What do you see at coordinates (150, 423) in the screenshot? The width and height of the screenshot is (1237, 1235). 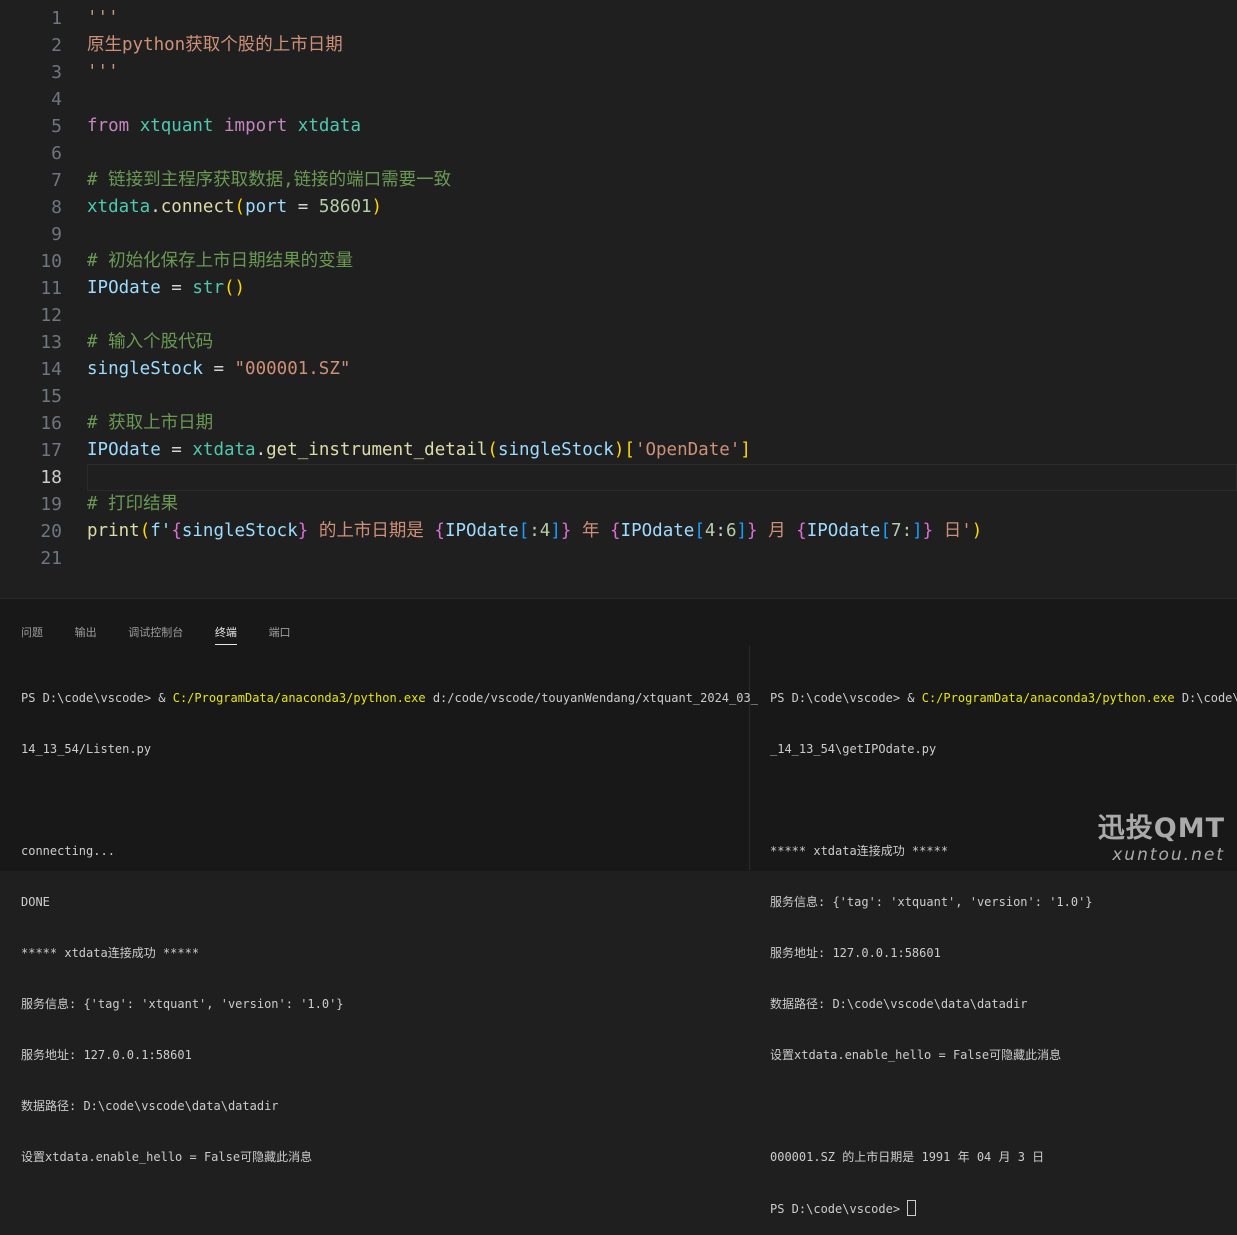 I see `code-line-16: # 获取上市日期` at bounding box center [150, 423].